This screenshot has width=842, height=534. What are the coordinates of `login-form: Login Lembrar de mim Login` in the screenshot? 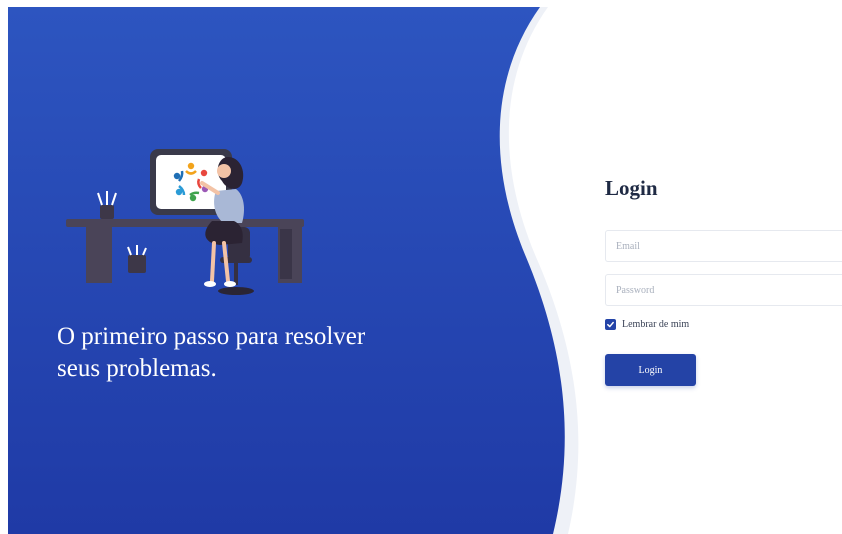 It's located at (723, 280).